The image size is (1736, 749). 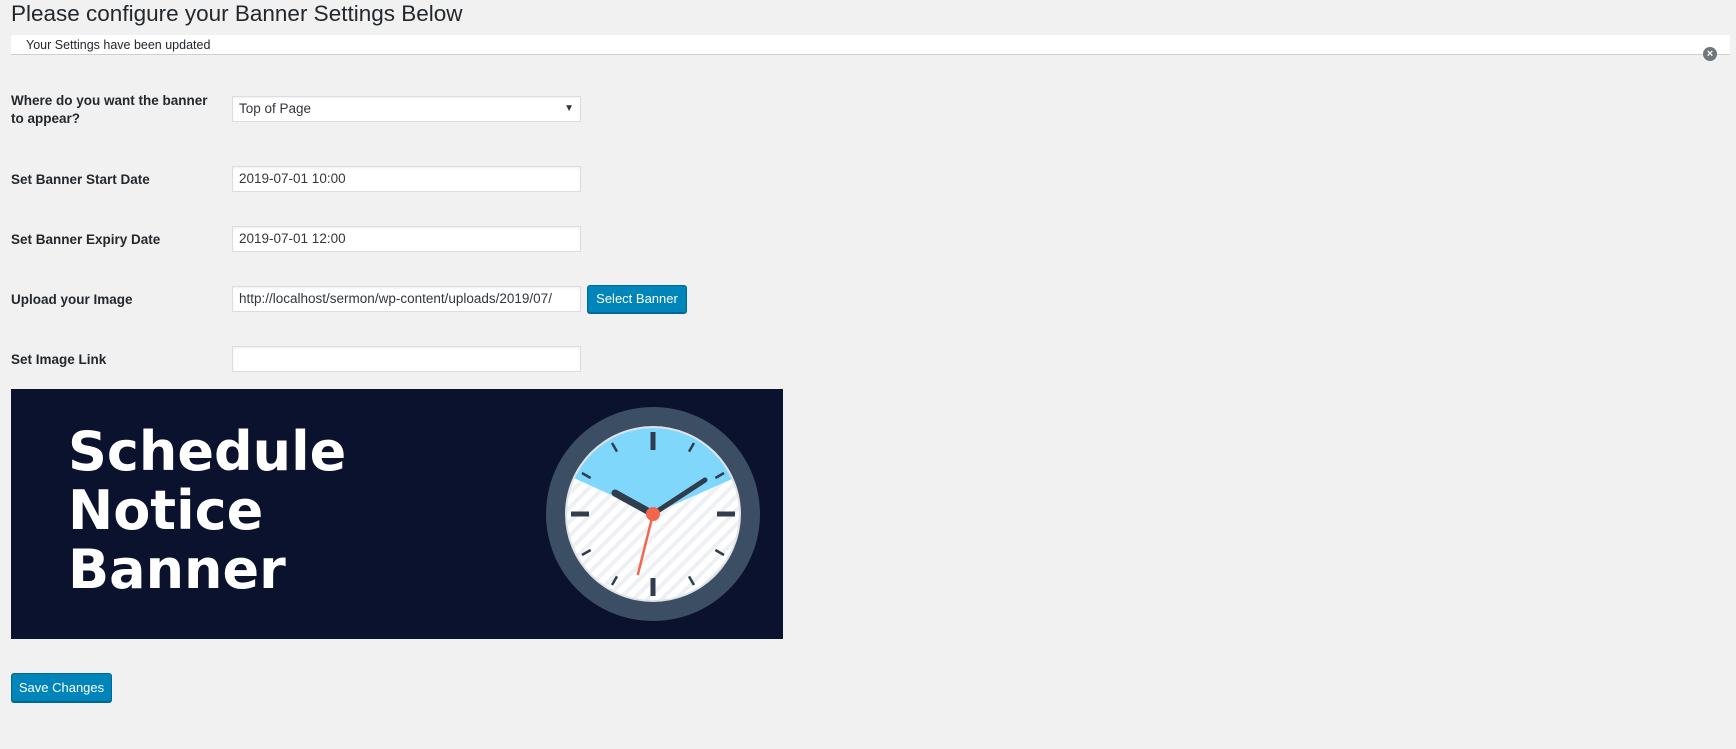 What do you see at coordinates (207, 451) in the screenshot?
I see `banner-title-line1: Schedule` at bounding box center [207, 451].